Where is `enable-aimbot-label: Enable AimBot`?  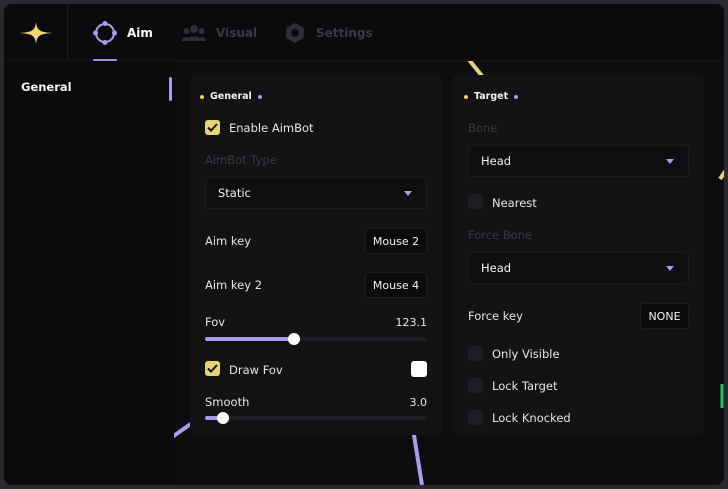
enable-aimbot-label: Enable AimBot is located at coordinates (271, 128).